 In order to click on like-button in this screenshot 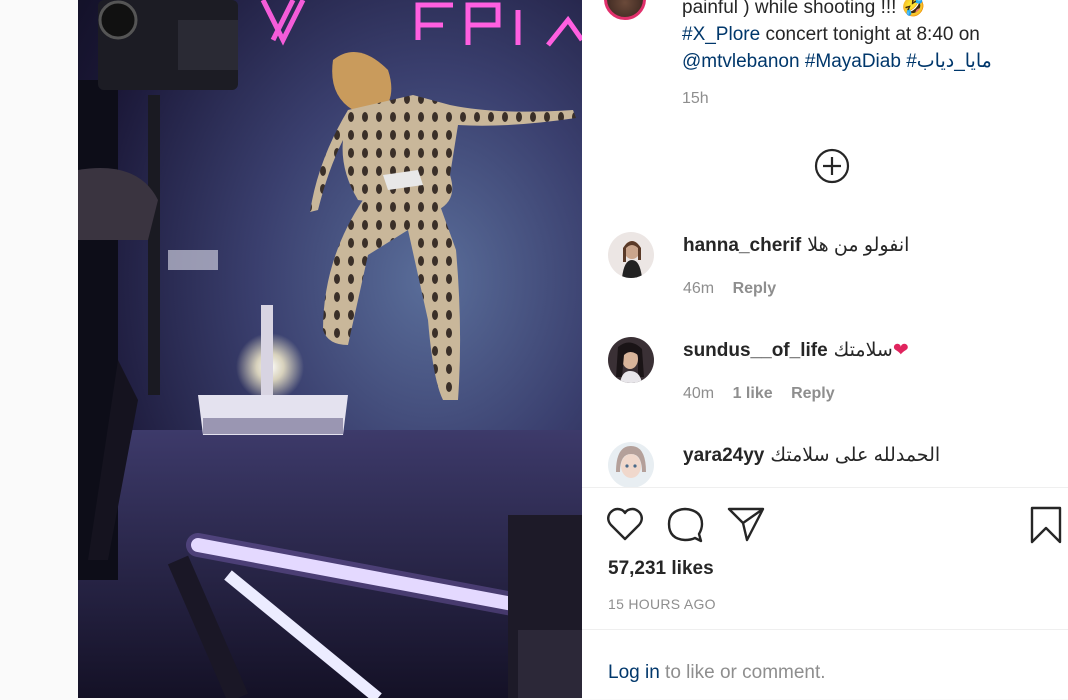, I will do `click(625, 526)`.